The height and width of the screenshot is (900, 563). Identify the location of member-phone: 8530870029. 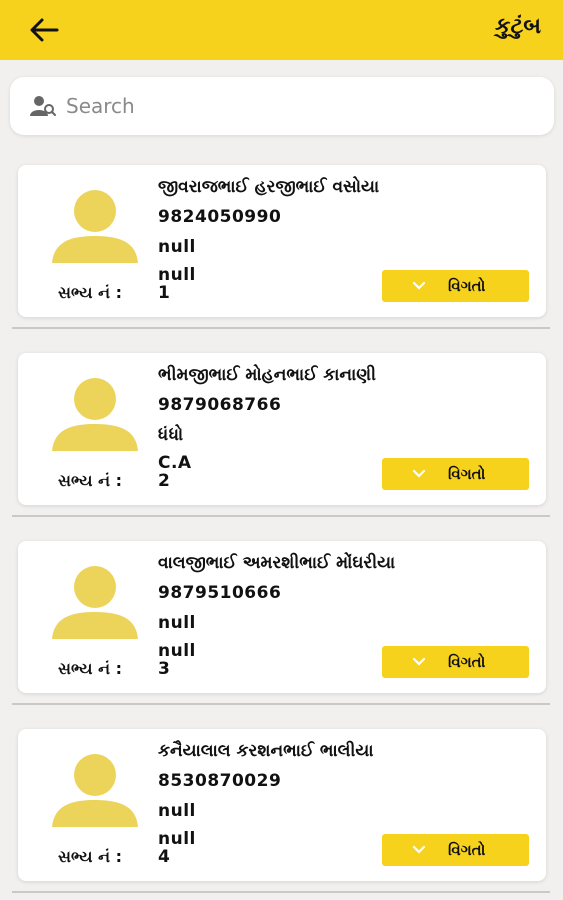
(220, 781).